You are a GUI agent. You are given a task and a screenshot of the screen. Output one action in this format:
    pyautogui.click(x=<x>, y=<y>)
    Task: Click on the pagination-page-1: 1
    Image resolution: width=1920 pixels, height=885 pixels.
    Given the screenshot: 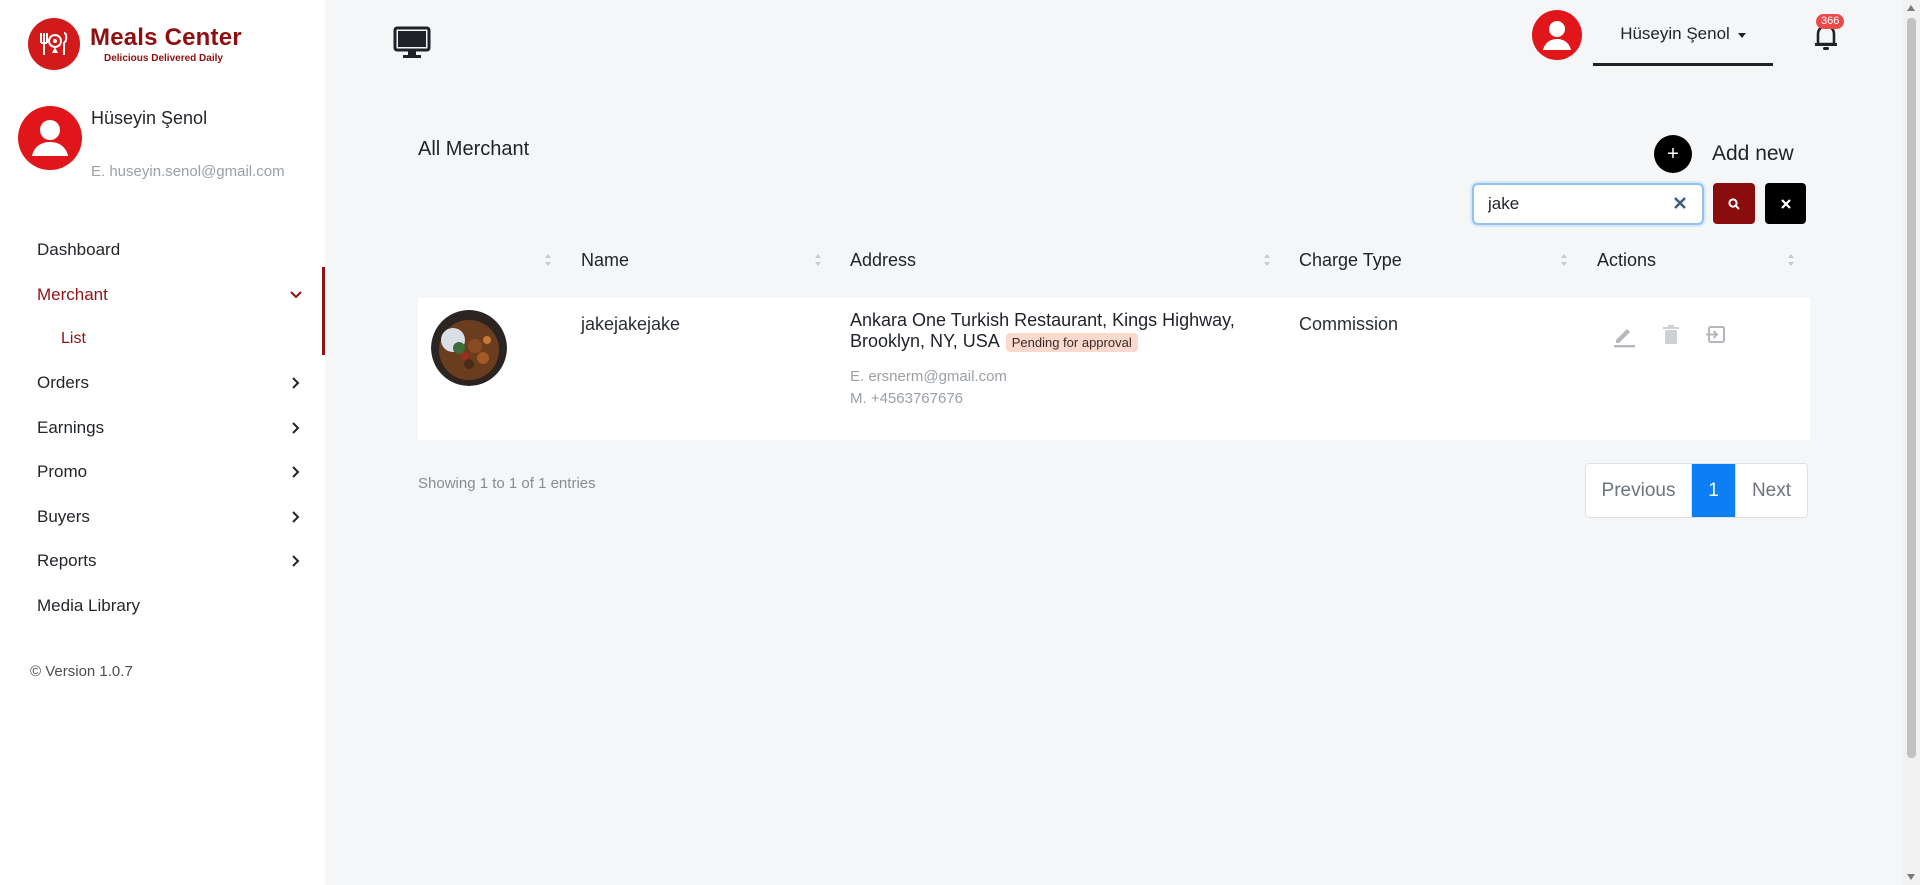 What is the action you would take?
    pyautogui.click(x=1713, y=490)
    